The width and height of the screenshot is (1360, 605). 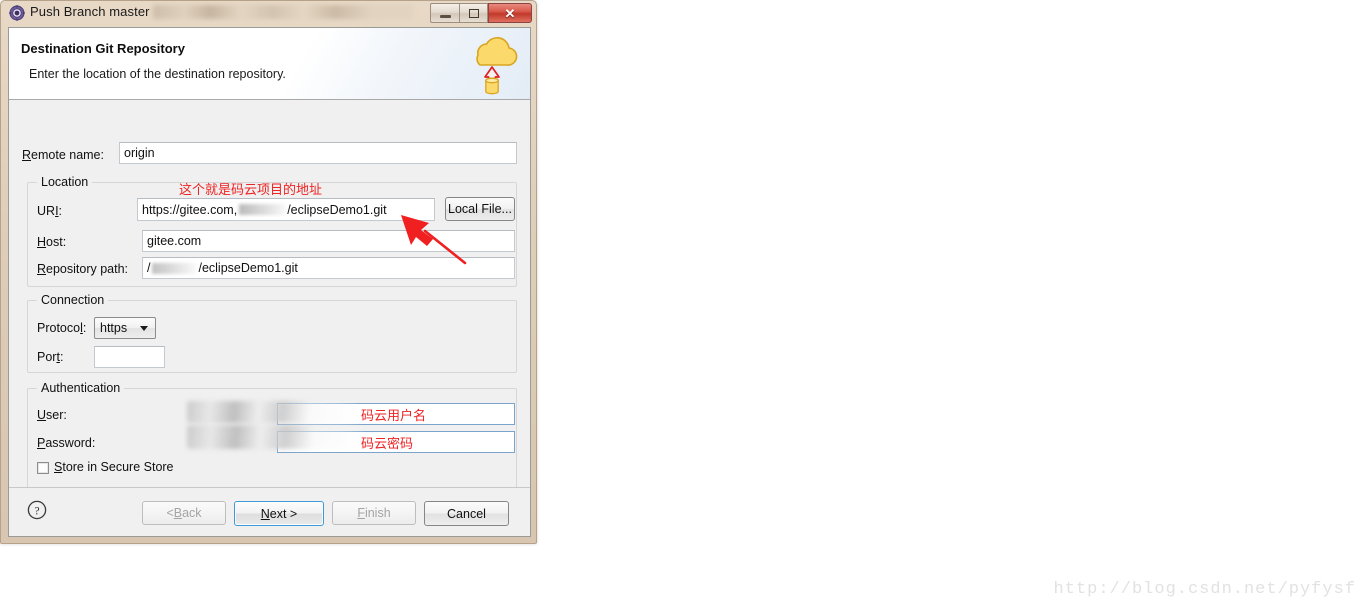 What do you see at coordinates (42, 415) in the screenshot?
I see `user-mnemonic: U` at bounding box center [42, 415].